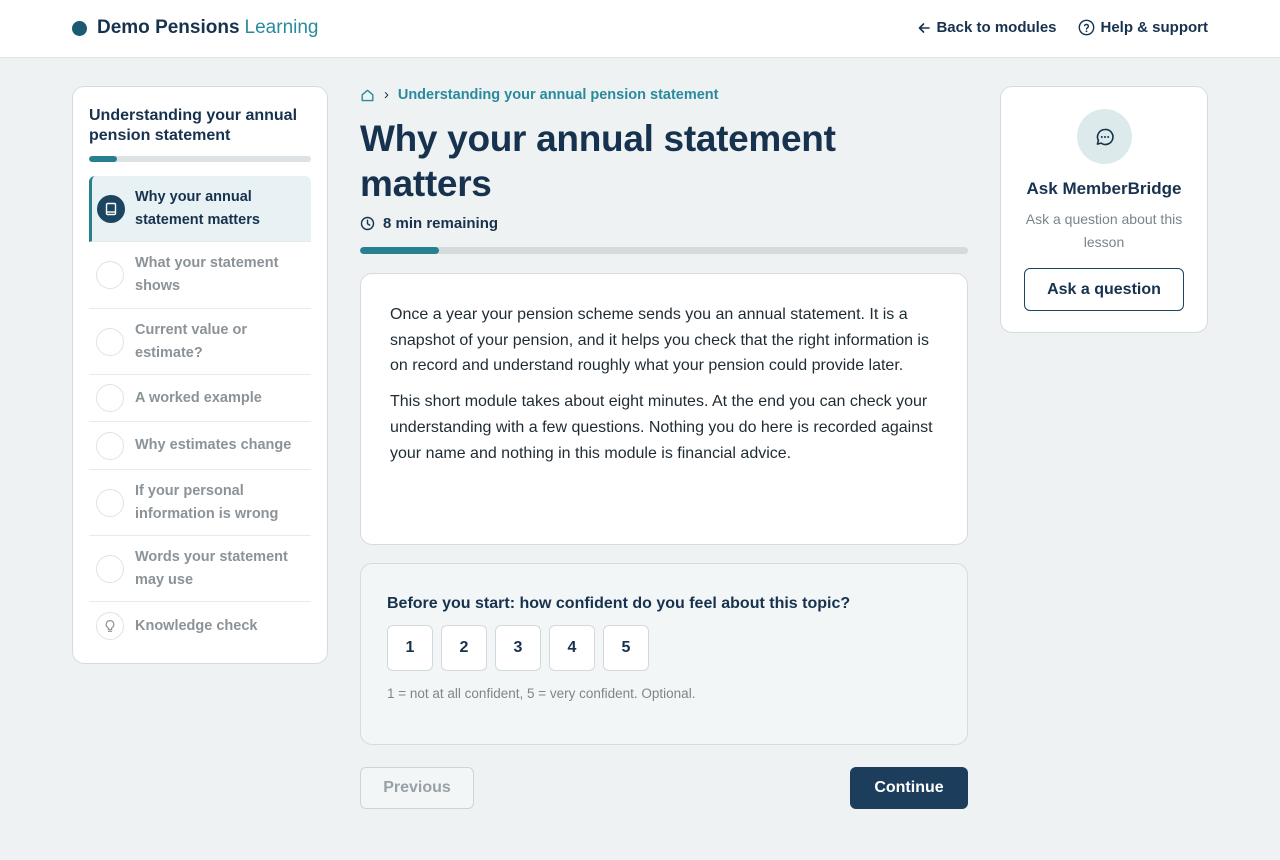  I want to click on back-to-modules-link: Back to modules, so click(987, 27).